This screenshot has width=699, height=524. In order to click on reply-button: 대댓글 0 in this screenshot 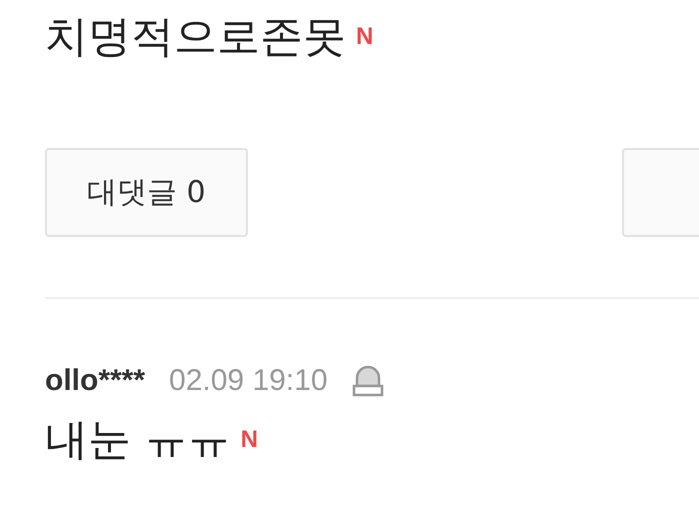, I will do `click(146, 192)`.